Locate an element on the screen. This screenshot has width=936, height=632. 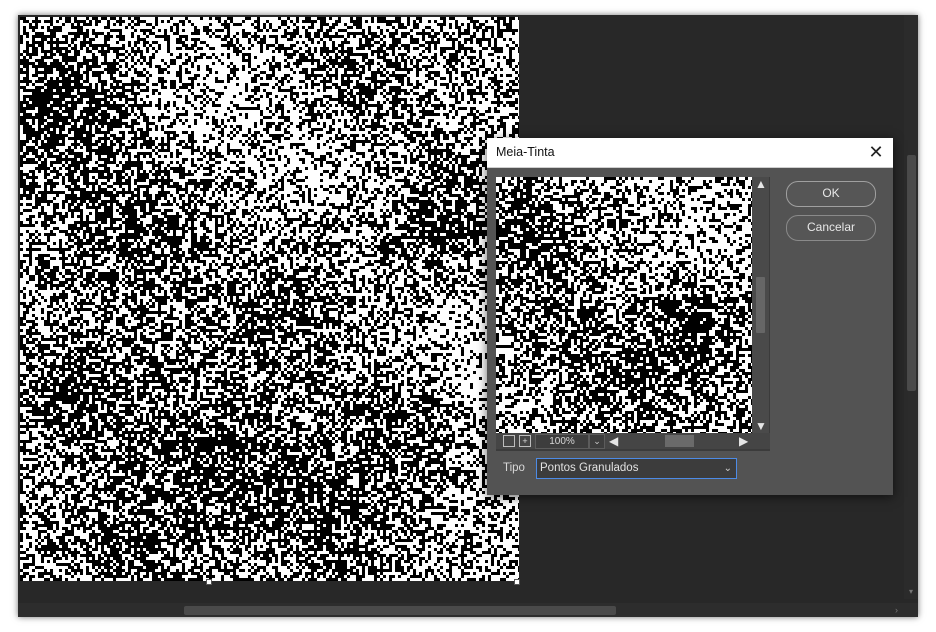
preview-vertical-scrollbar: ▲ ▼ is located at coordinates (760, 305).